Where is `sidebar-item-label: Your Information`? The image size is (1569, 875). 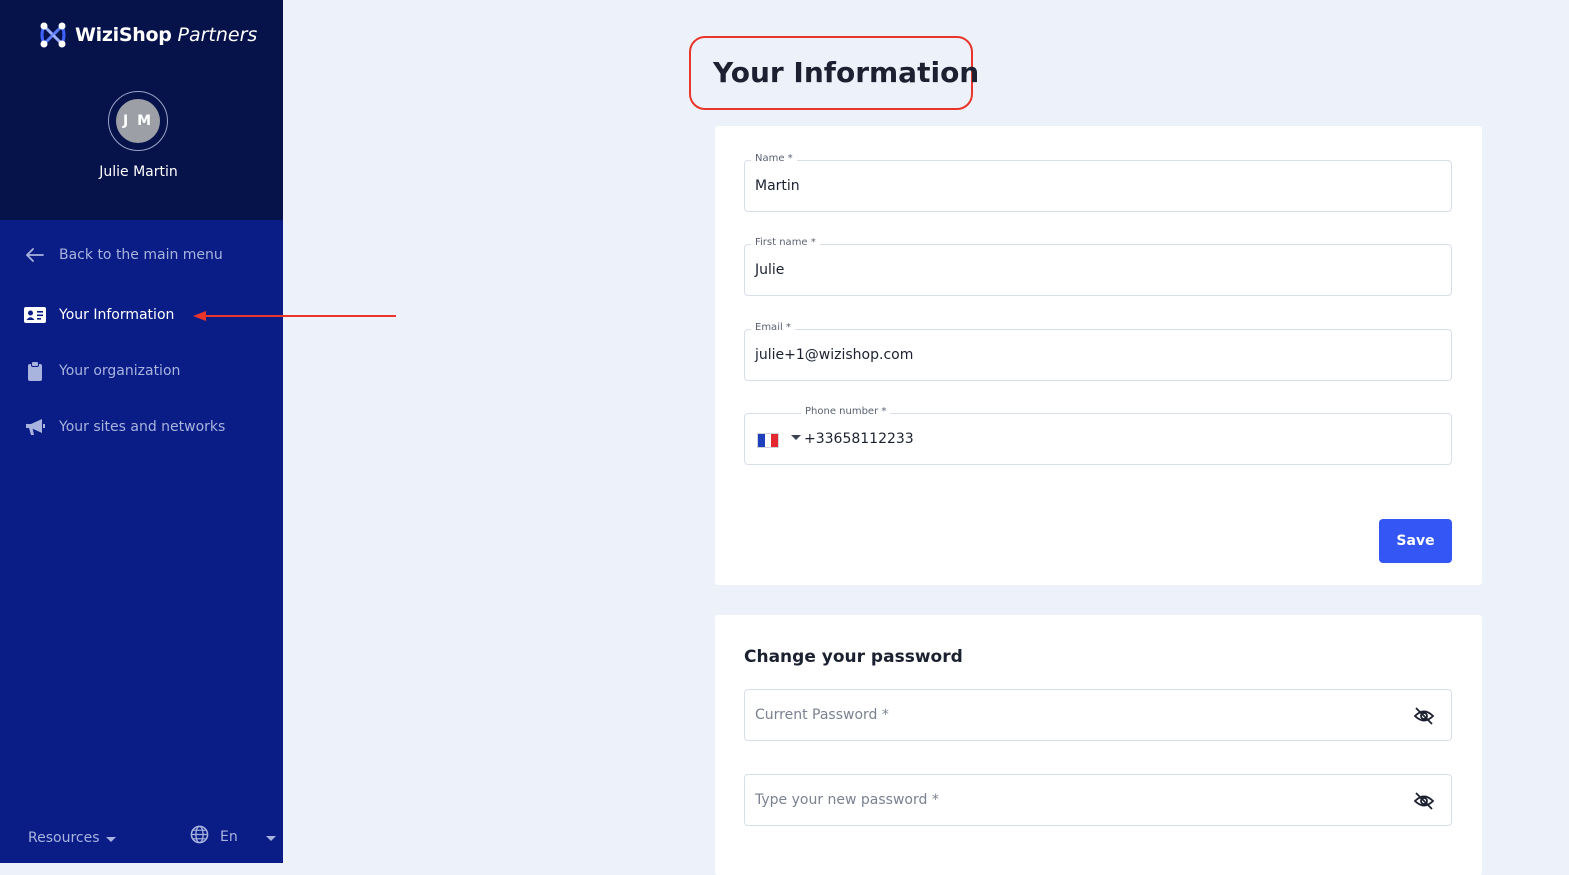
sidebar-item-label: Your Information is located at coordinates (117, 315).